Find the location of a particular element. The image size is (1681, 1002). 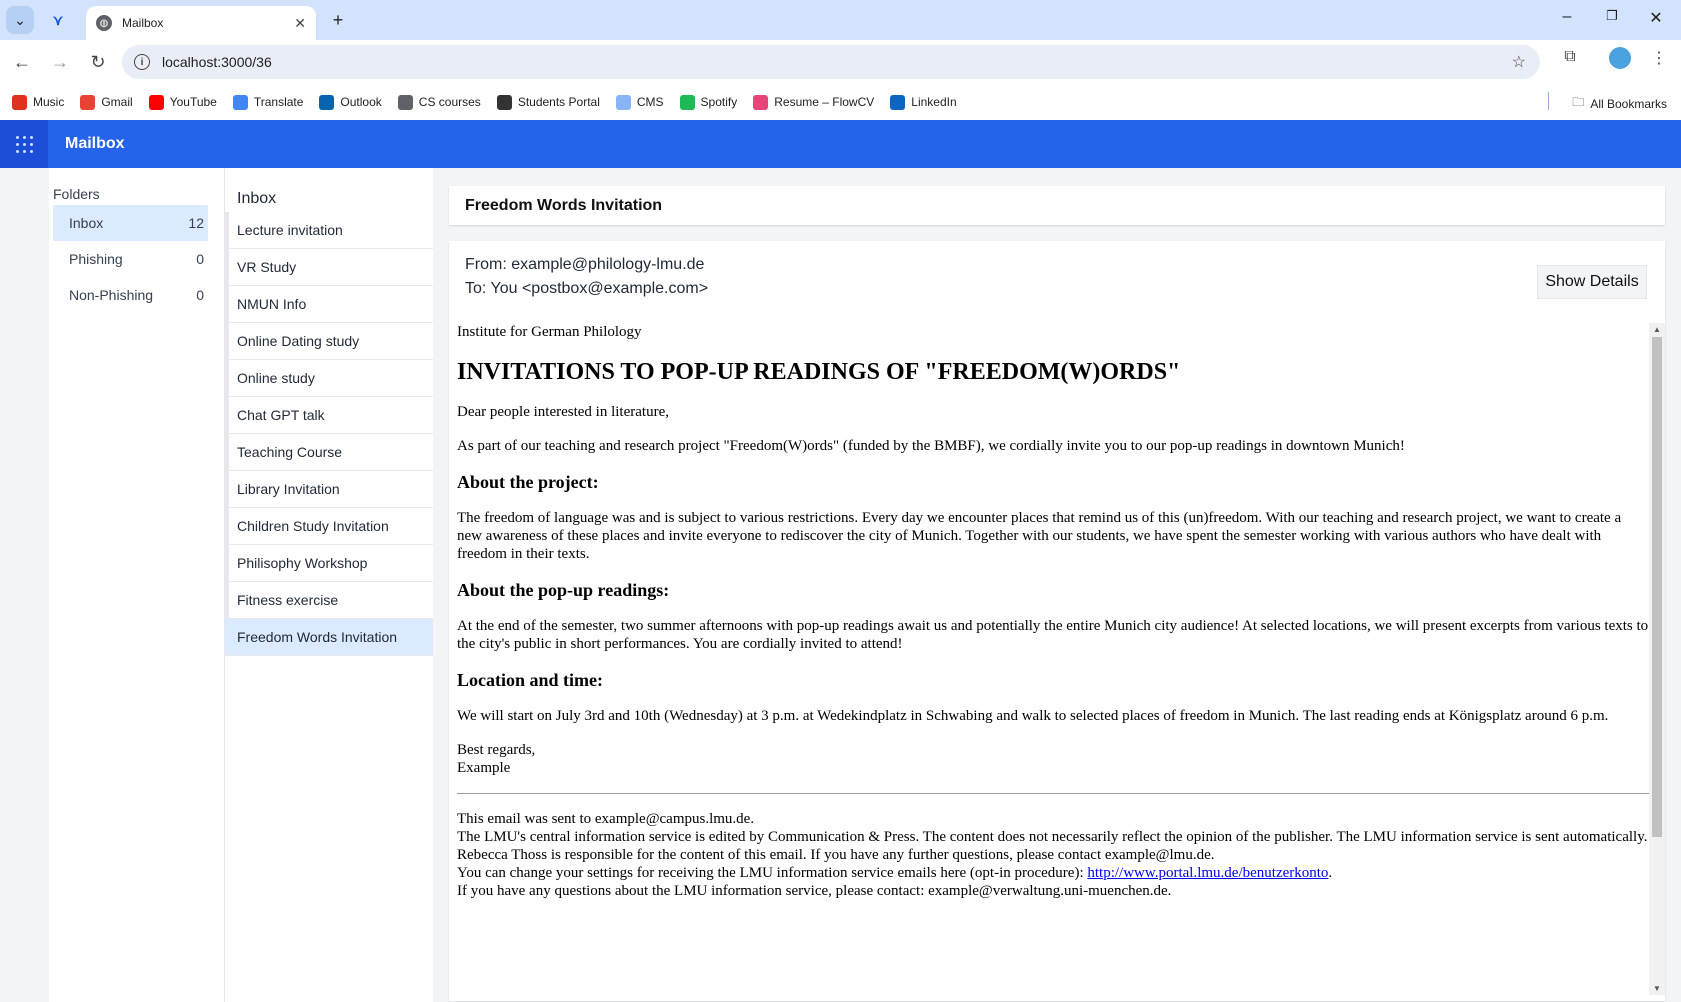

folder-inbox: Inbox 12 is located at coordinates (130, 223).